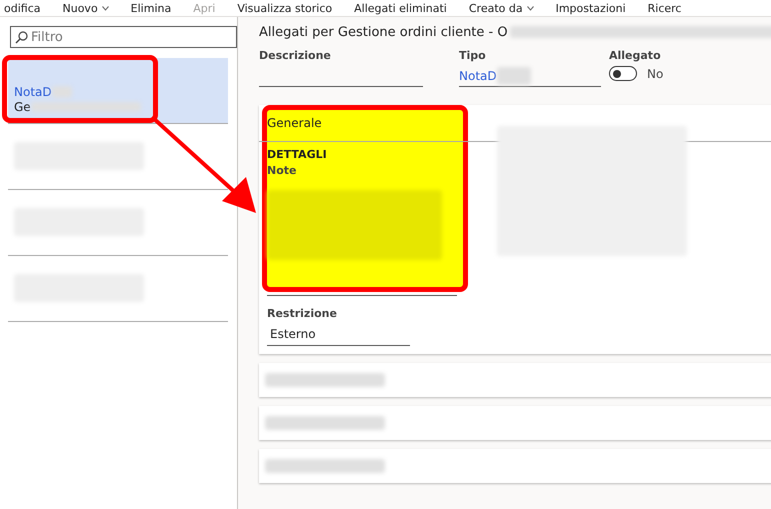 The height and width of the screenshot is (509, 771). I want to click on field-label: Allegato, so click(635, 55).